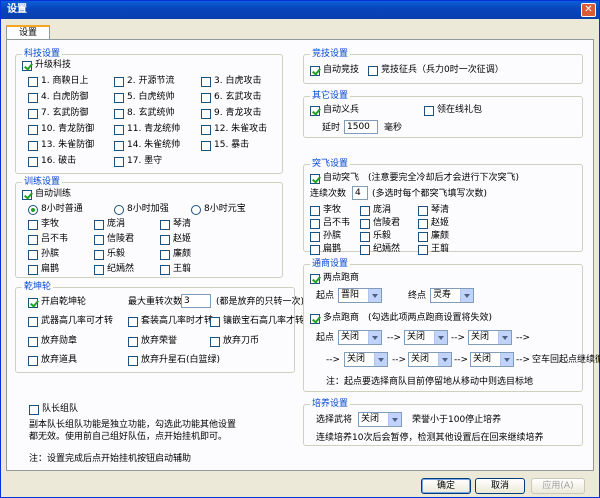 This screenshot has width=600, height=498. What do you see at coordinates (46, 194) in the screenshot?
I see `auto-train-checkbox: 自动训练` at bounding box center [46, 194].